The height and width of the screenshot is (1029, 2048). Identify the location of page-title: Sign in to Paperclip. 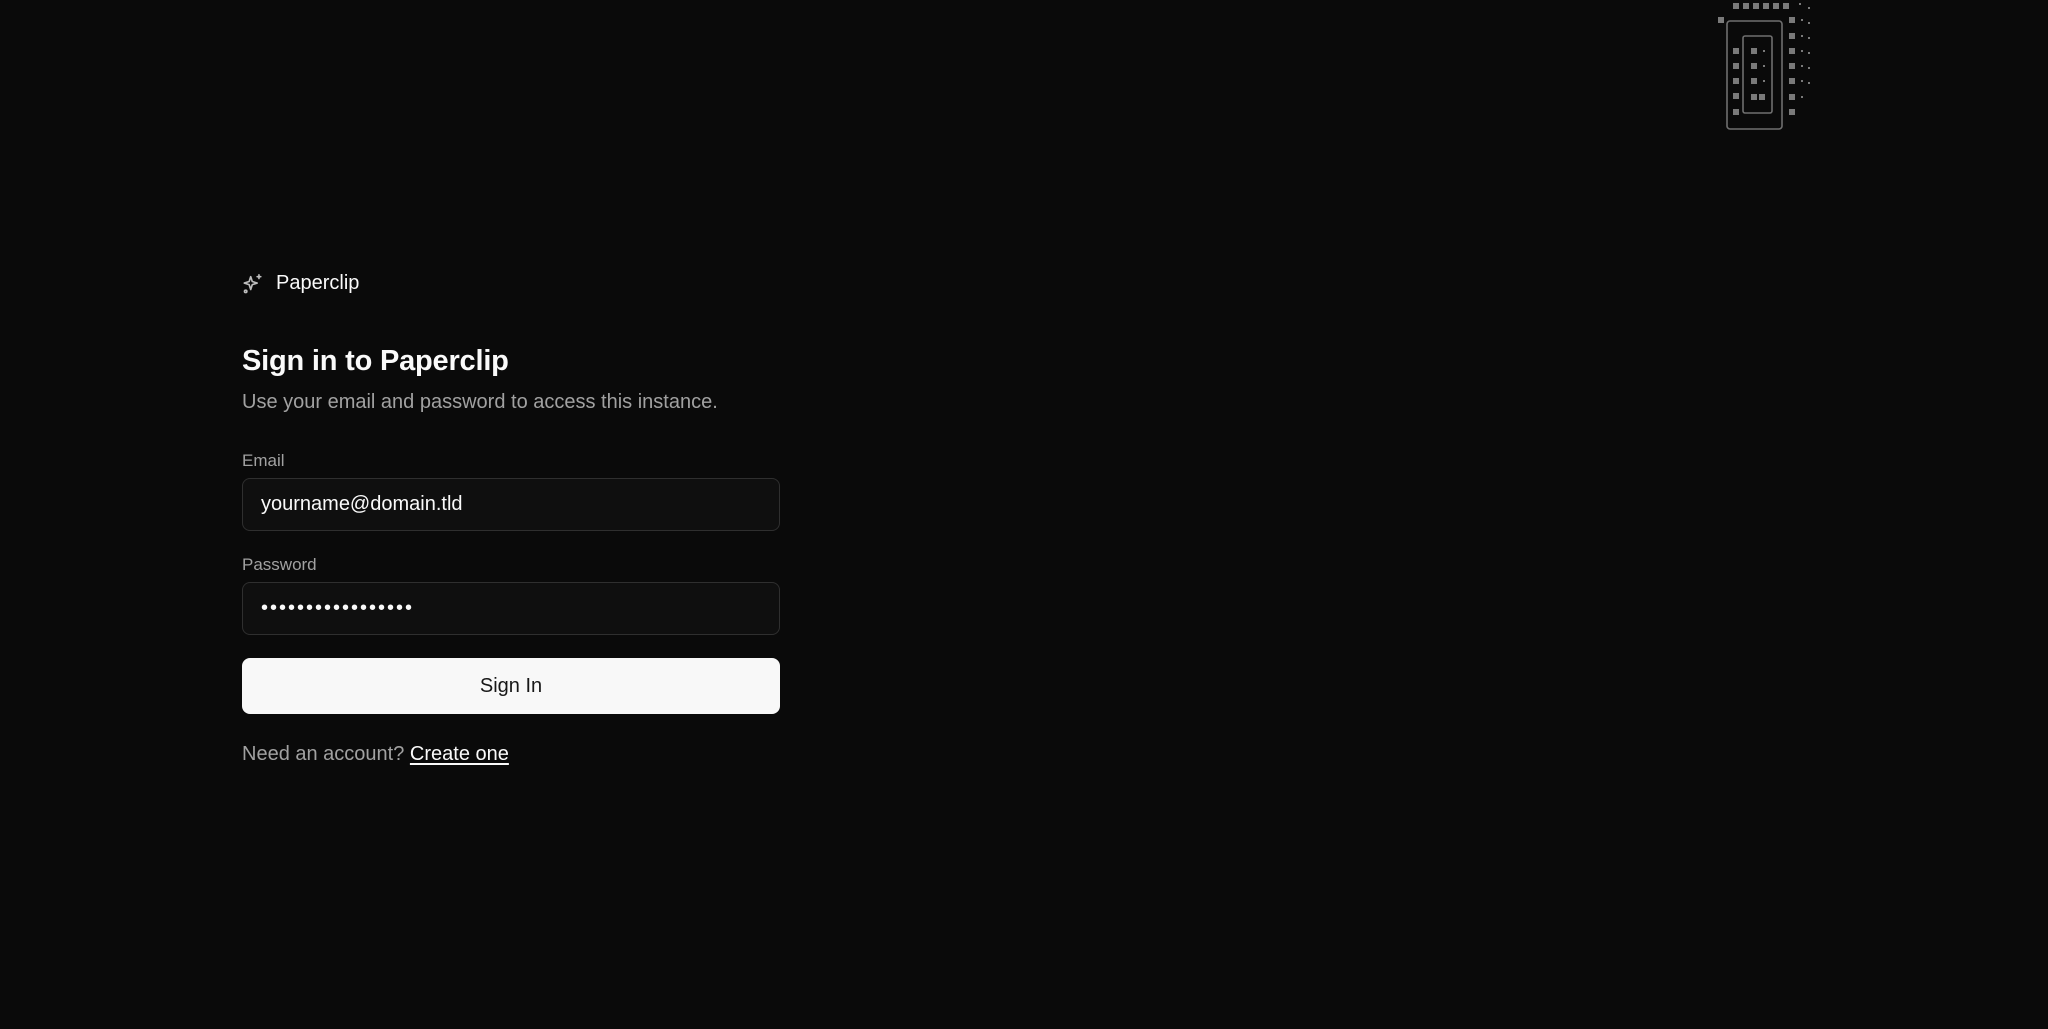
(375, 361).